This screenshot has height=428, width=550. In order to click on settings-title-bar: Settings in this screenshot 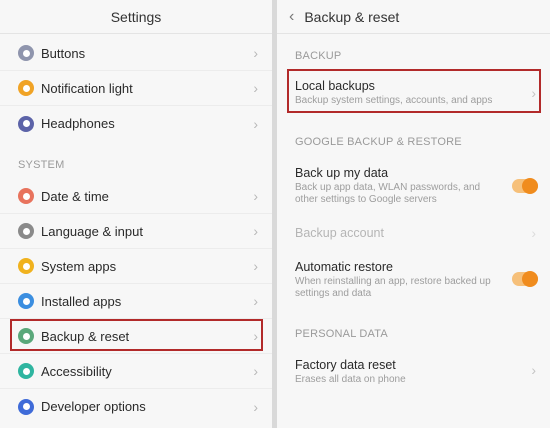, I will do `click(136, 17)`.